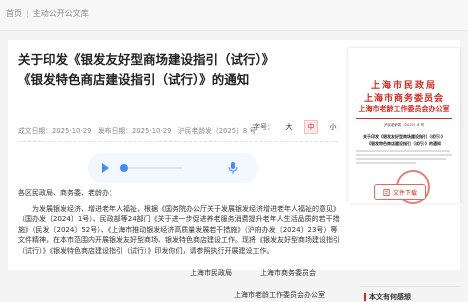 The height and width of the screenshot is (302, 468). I want to click on doc-preview-title-1: 关于印发《银发友好型商场建设指引（试行）》, so click(404, 136).